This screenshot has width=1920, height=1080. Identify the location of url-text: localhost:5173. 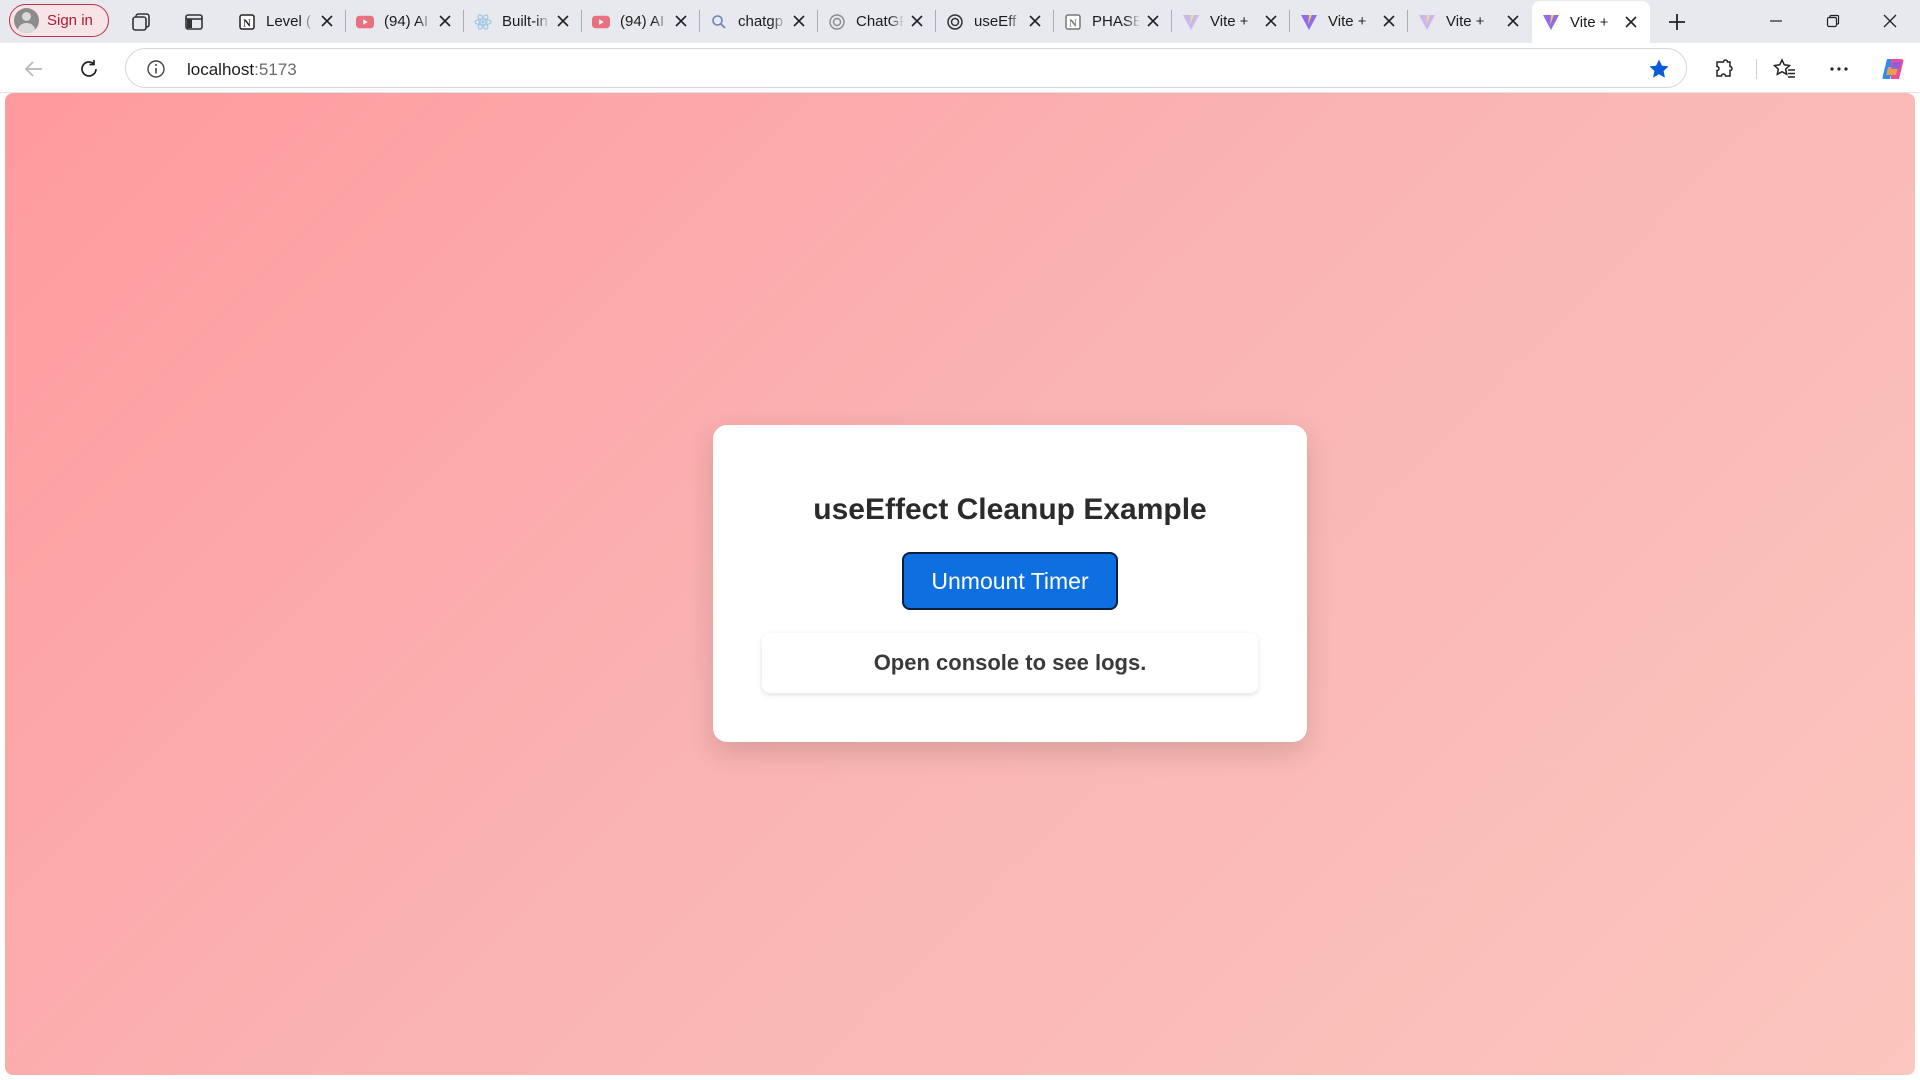
(242, 70).